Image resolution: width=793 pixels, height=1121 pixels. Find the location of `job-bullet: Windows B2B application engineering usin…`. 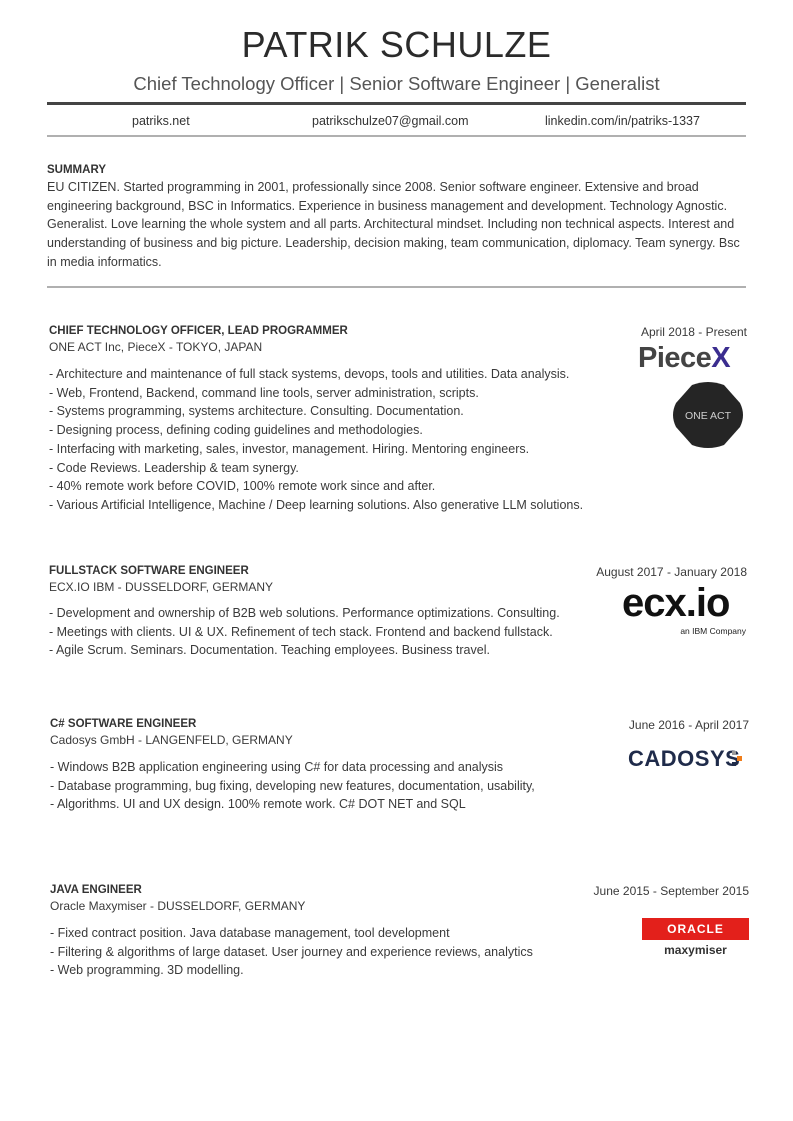

job-bullet: Windows B2B application engineering usin… is located at coordinates (330, 767).